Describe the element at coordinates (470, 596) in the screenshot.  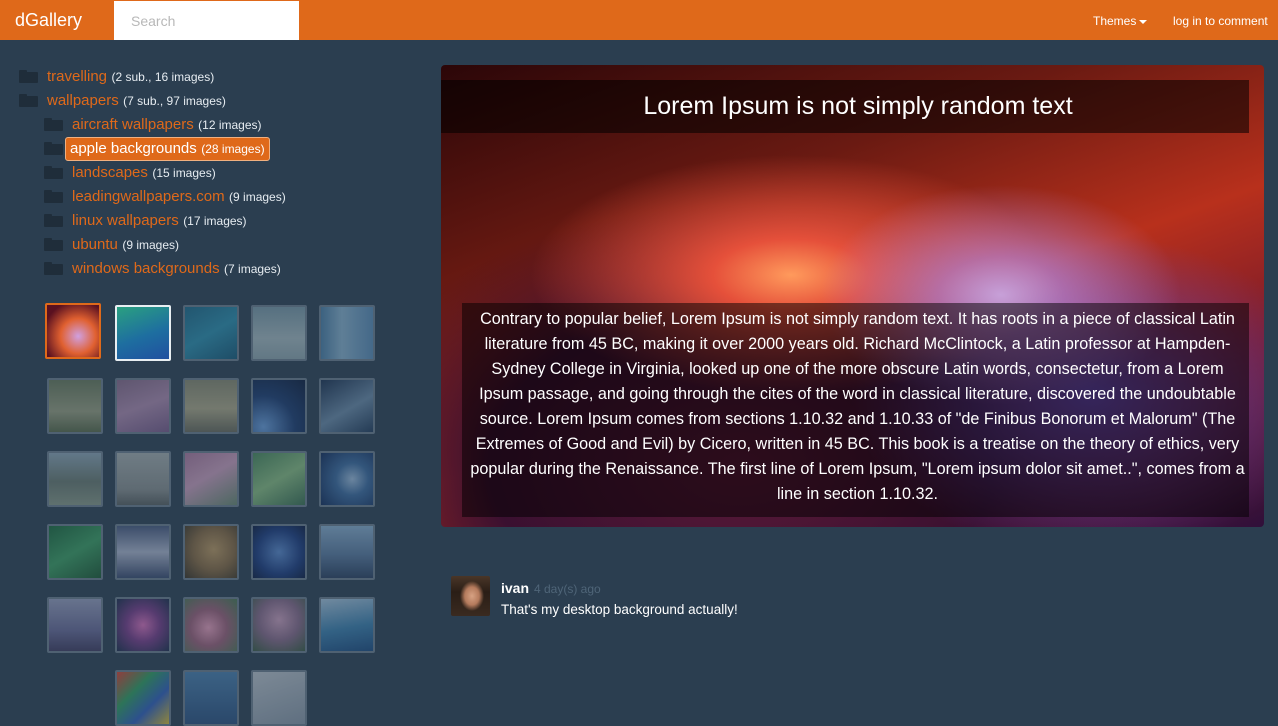
I see `avatar` at that location.